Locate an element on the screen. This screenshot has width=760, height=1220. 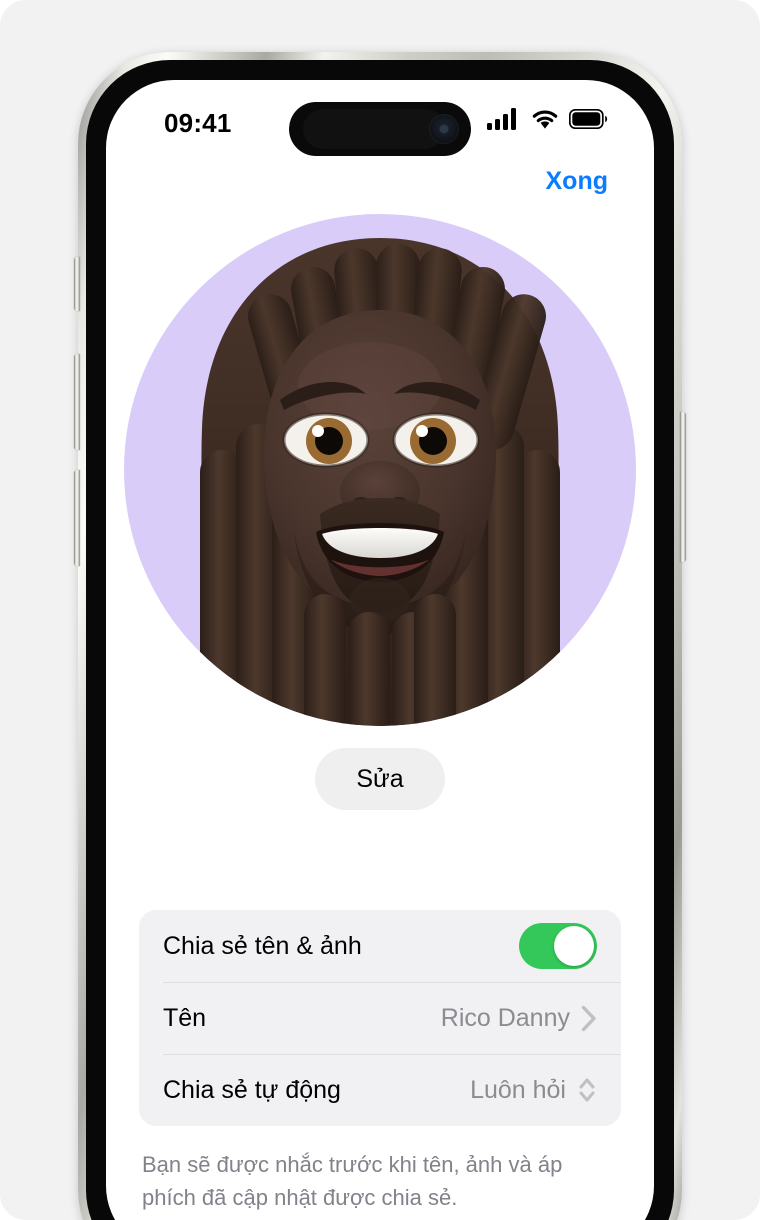
name-row: Tên Rico Danny is located at coordinates (380, 1018).